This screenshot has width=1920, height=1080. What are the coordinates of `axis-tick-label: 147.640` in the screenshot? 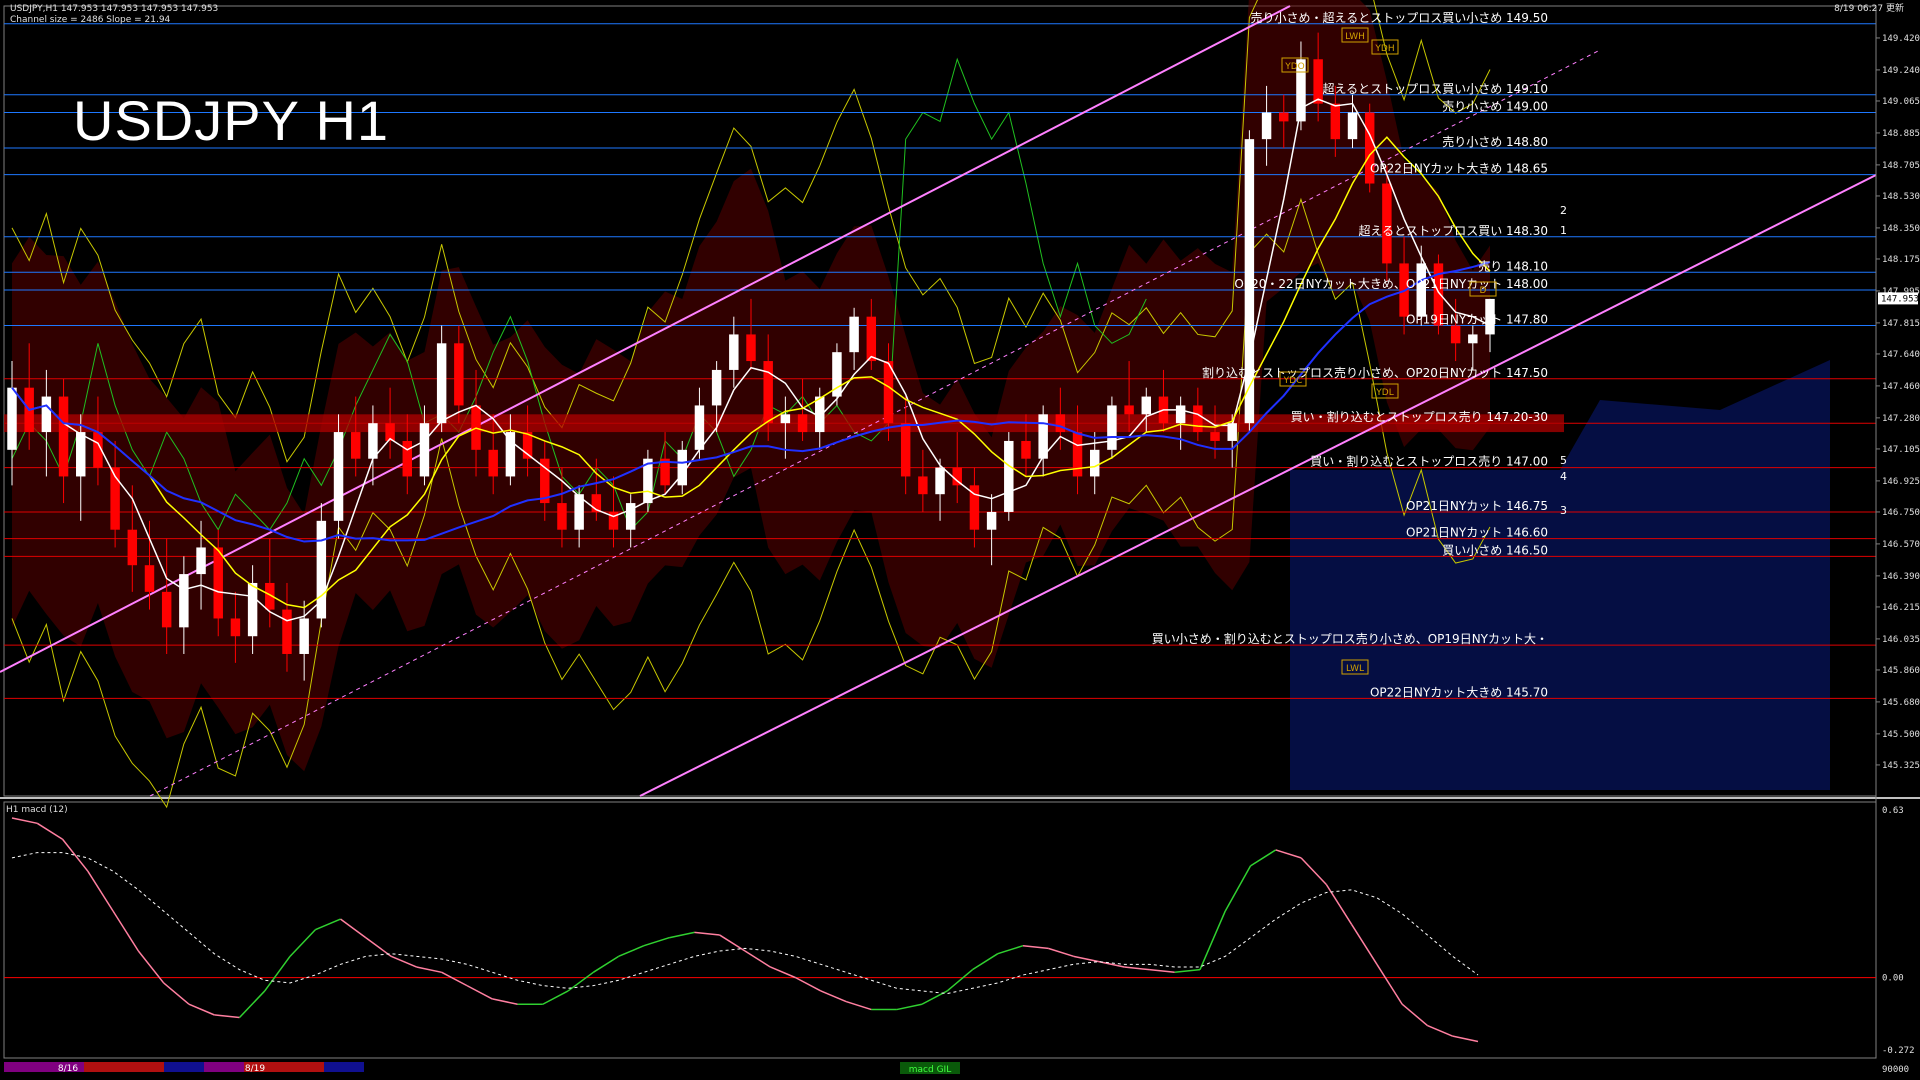 It's located at (1901, 355).